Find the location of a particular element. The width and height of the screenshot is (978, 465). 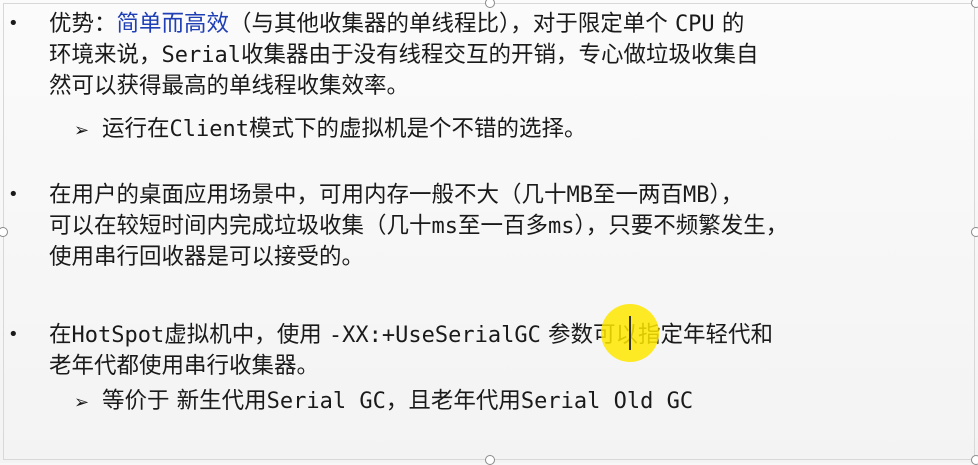

bullet-1-line-3: 然可以获得最高的单线程收集效率。 is located at coordinates (229, 86).